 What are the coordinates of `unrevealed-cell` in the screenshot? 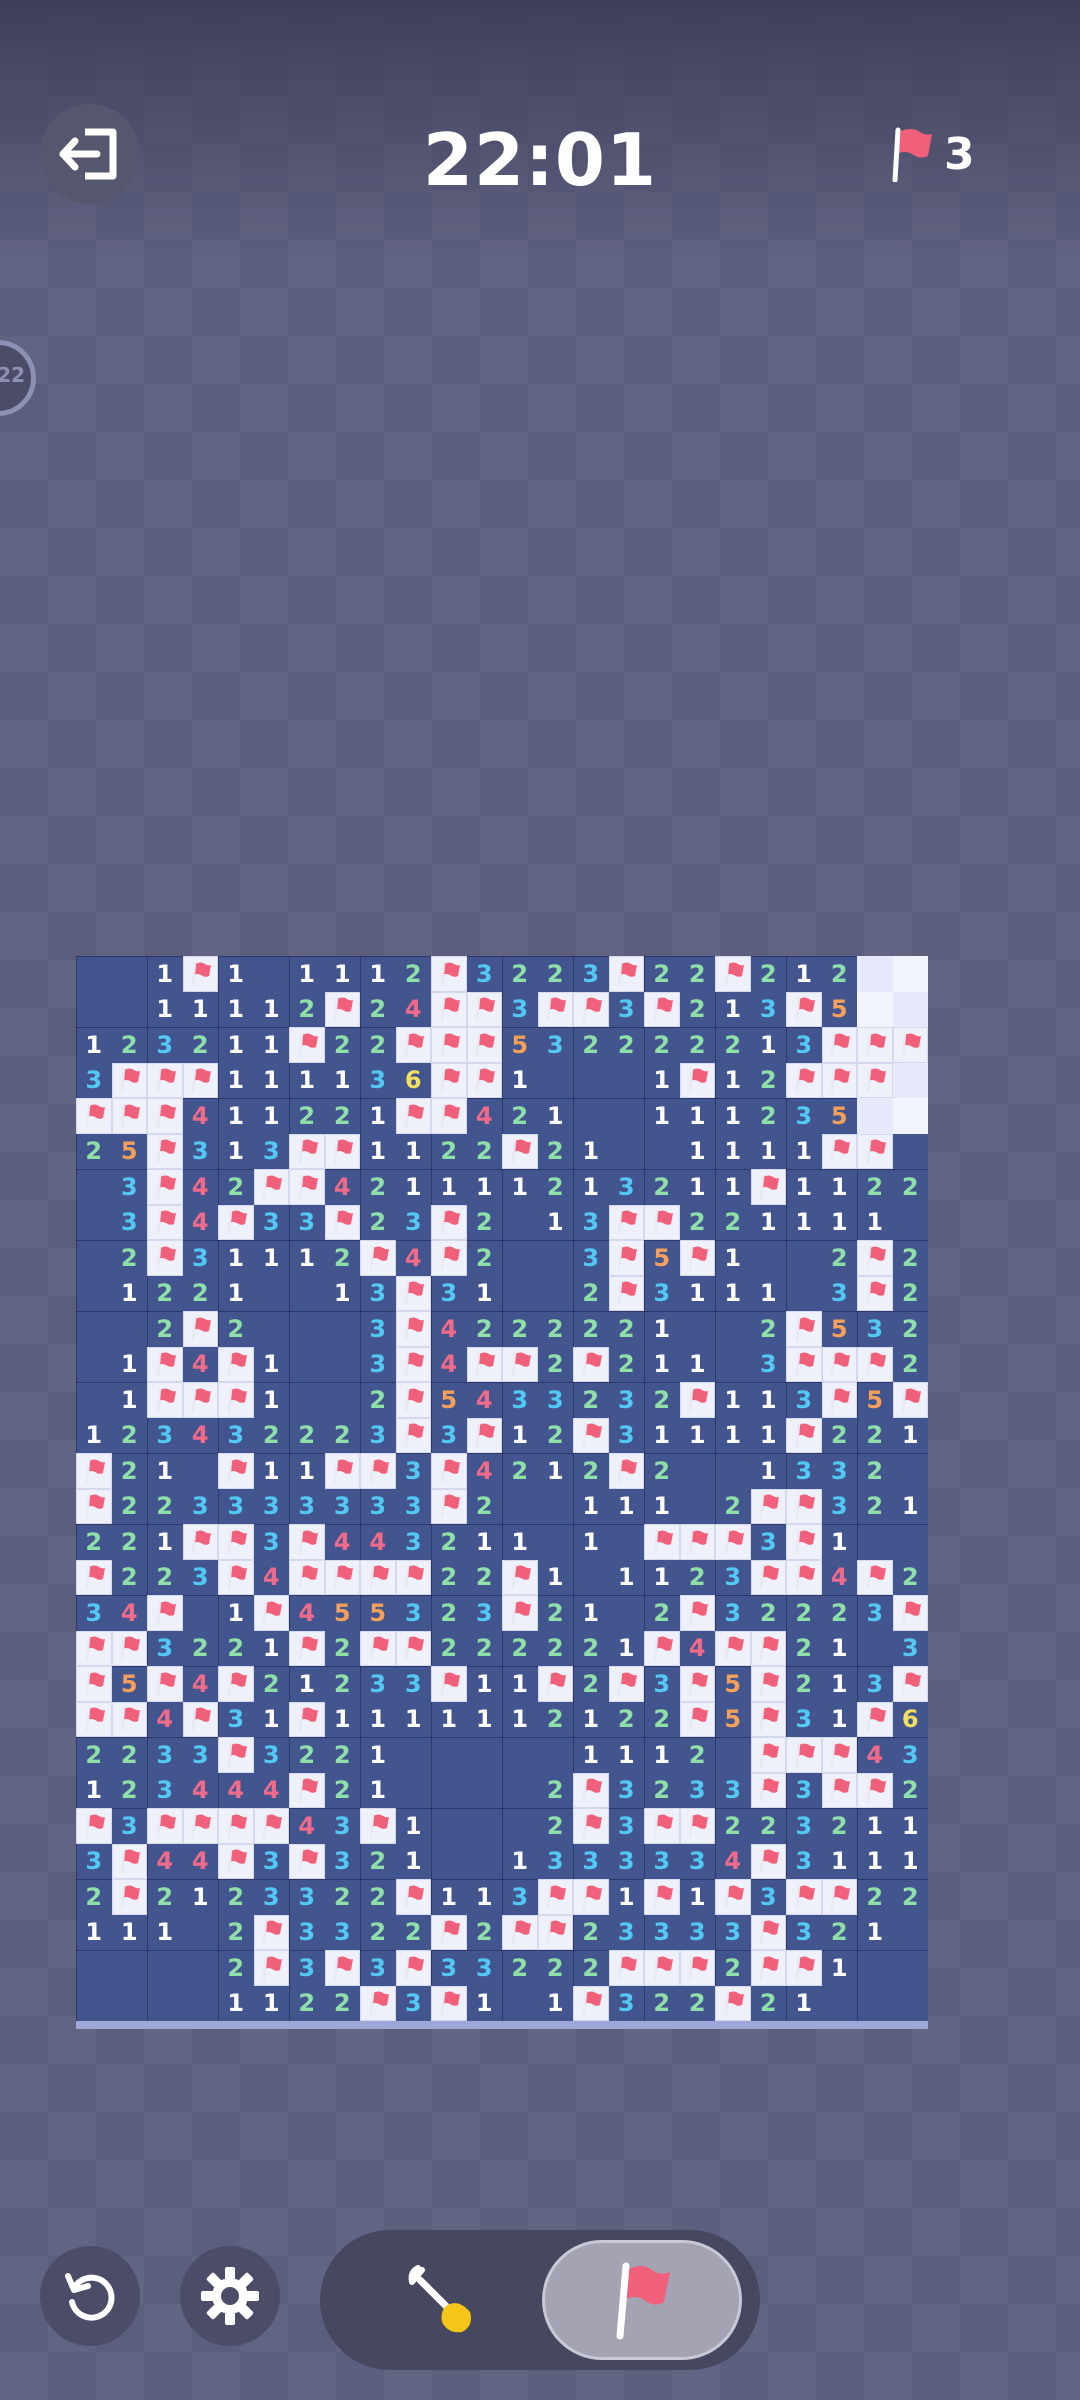 It's located at (875, 1116).